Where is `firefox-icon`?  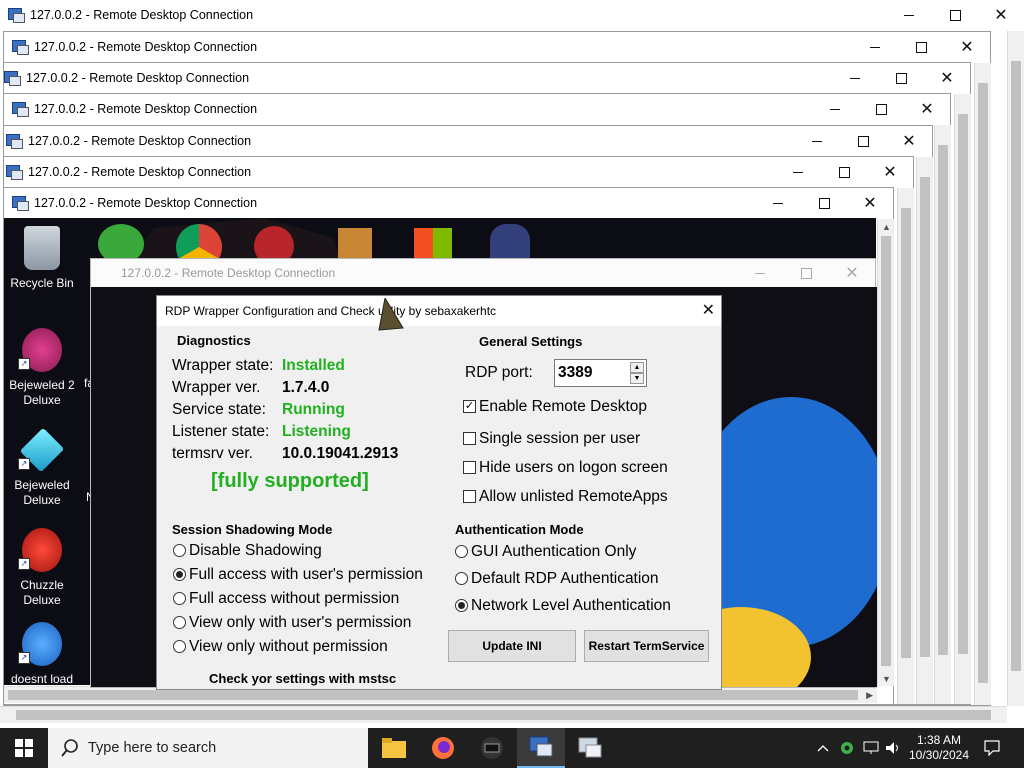 firefox-icon is located at coordinates (443, 748).